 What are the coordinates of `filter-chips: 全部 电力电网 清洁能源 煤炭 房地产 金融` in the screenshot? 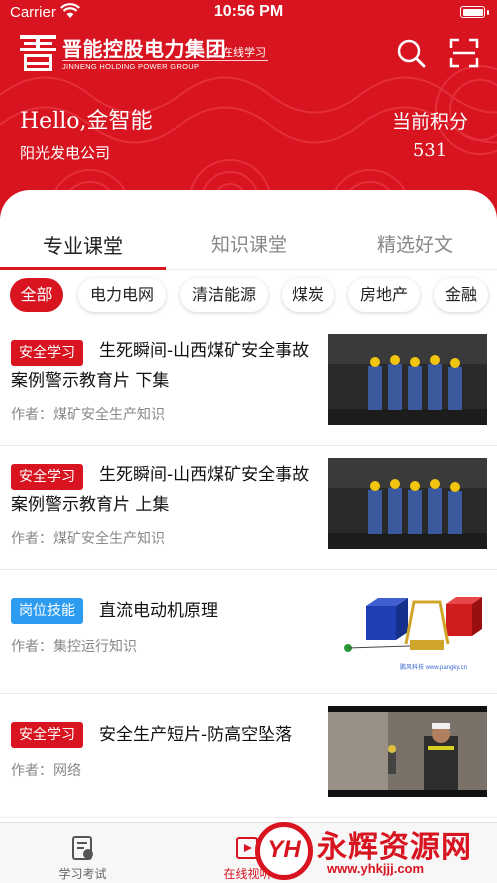 It's located at (248, 298).